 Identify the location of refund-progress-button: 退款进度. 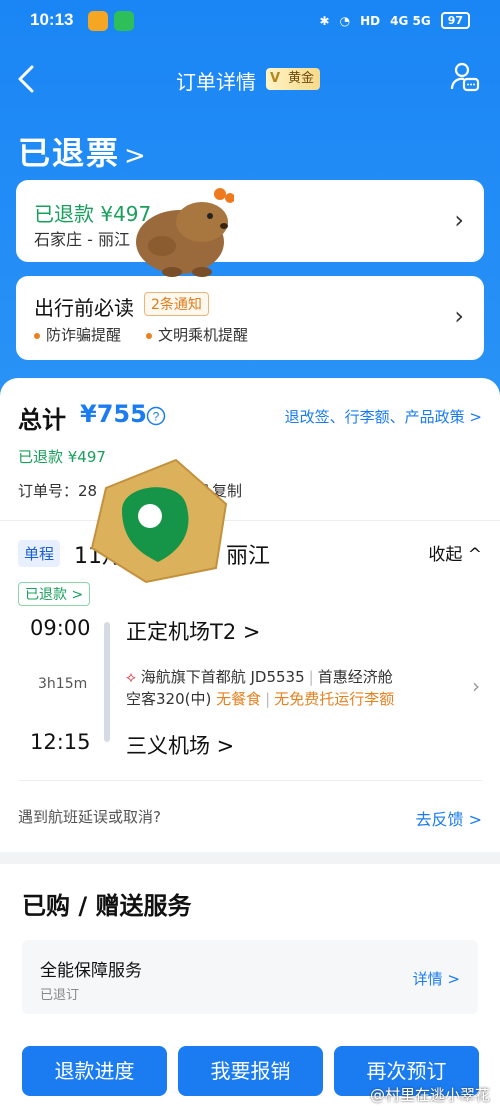
(94, 1071).